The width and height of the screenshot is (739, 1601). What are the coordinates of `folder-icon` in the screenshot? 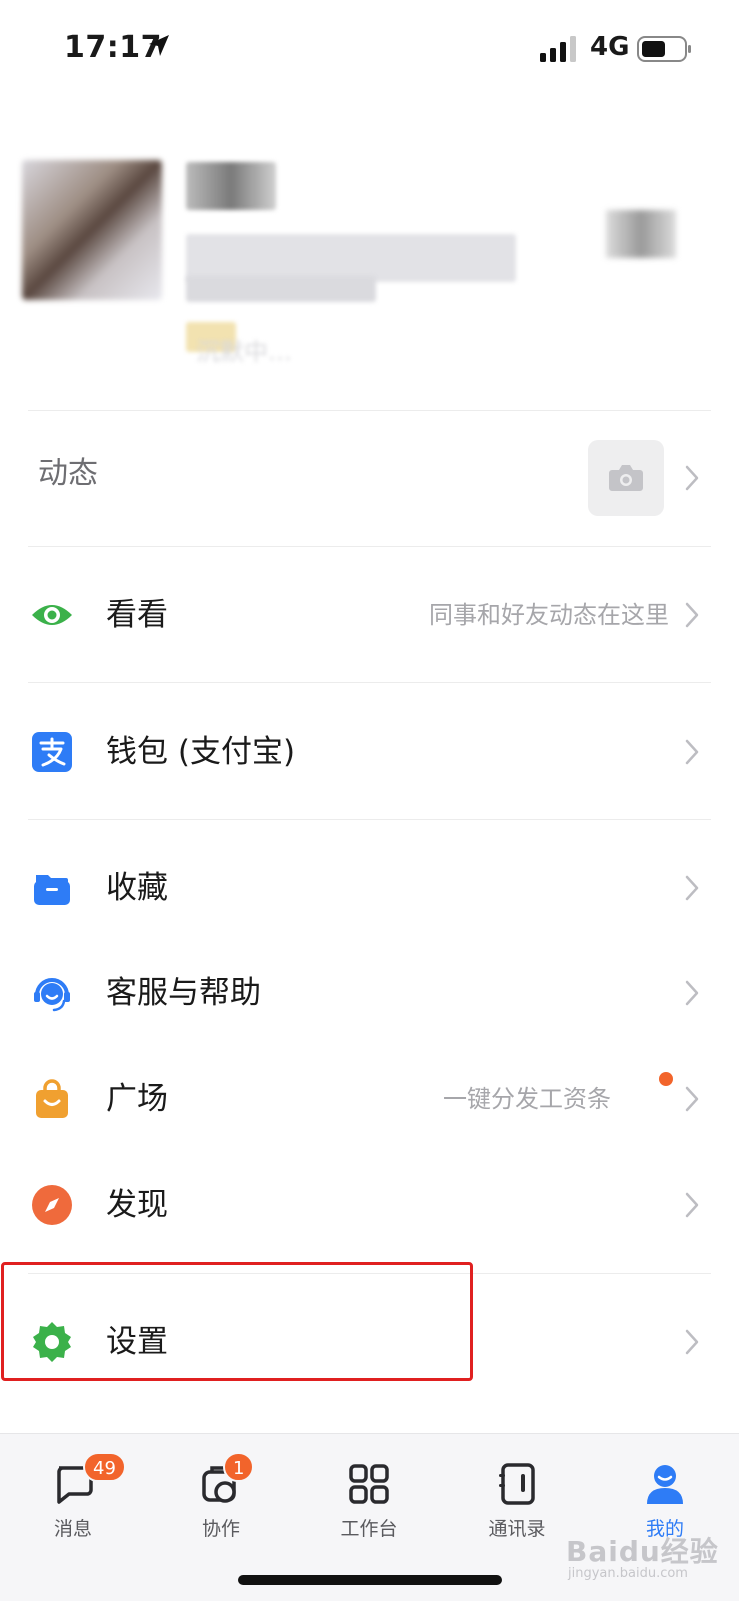 It's located at (52, 890).